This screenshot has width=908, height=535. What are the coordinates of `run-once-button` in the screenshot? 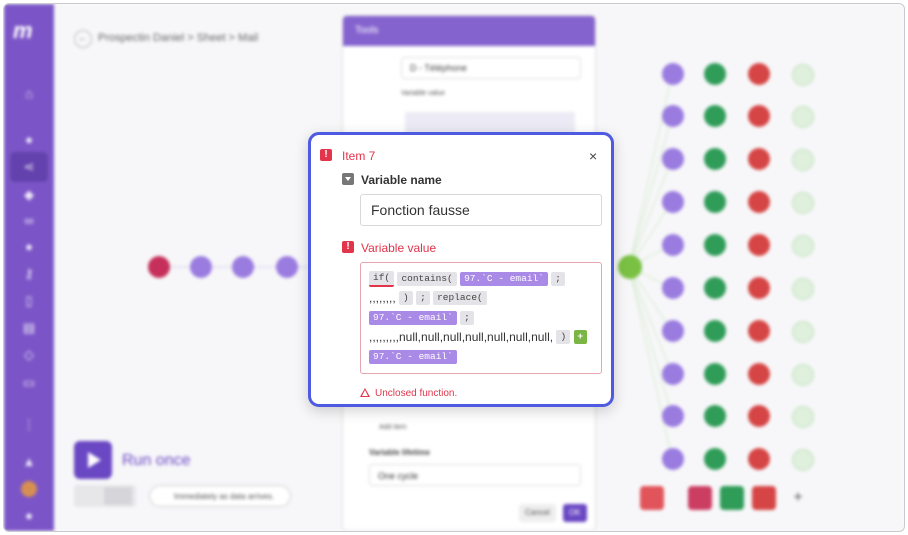 It's located at (93, 460).